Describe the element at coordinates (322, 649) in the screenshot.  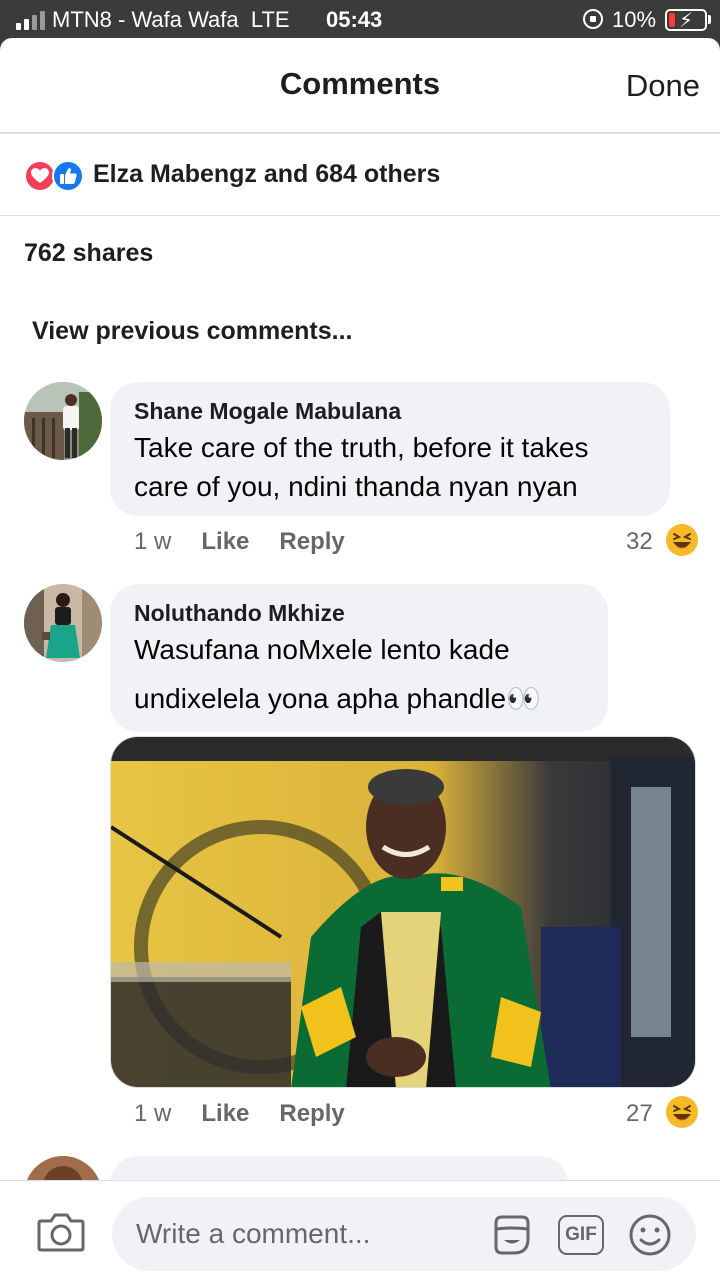
I see `comment-text: Wasufana noMxele lento kade` at that location.